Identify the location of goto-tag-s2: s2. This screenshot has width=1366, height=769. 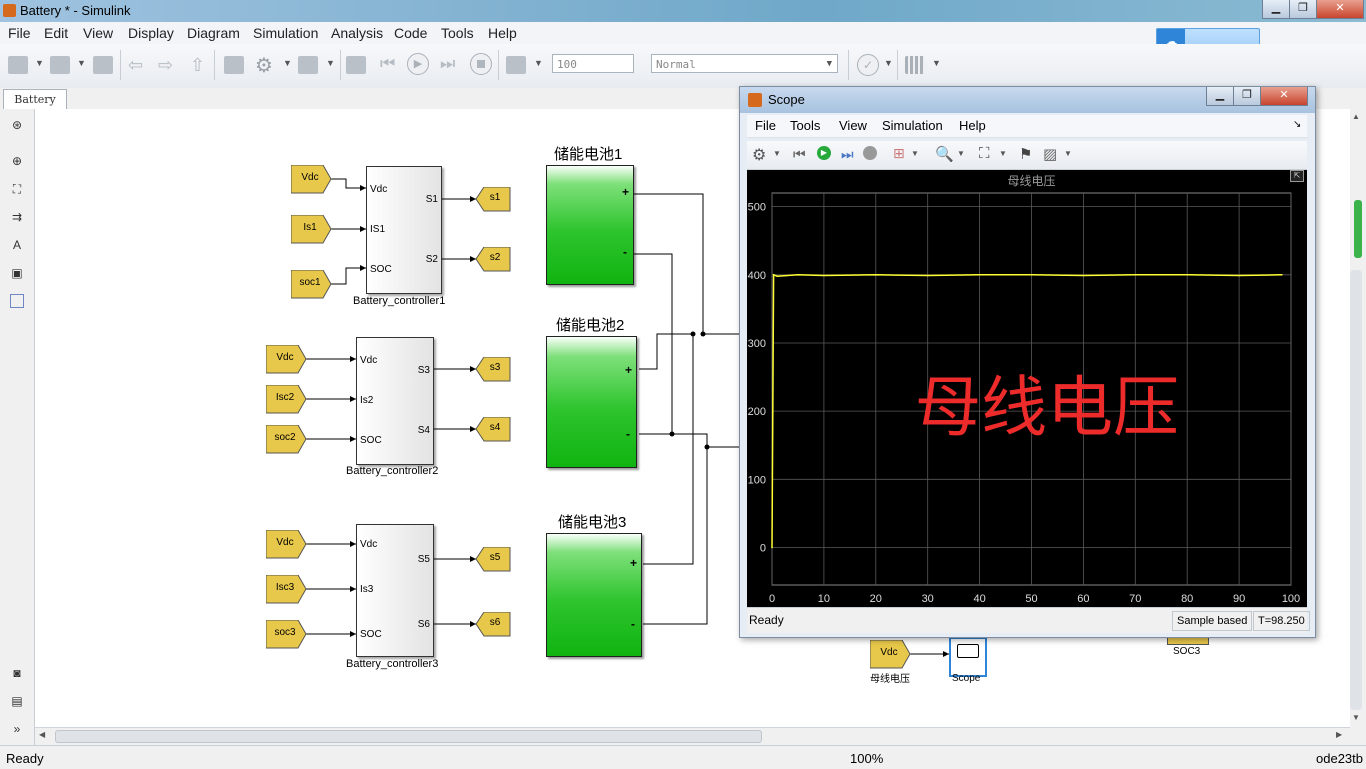
(496, 261).